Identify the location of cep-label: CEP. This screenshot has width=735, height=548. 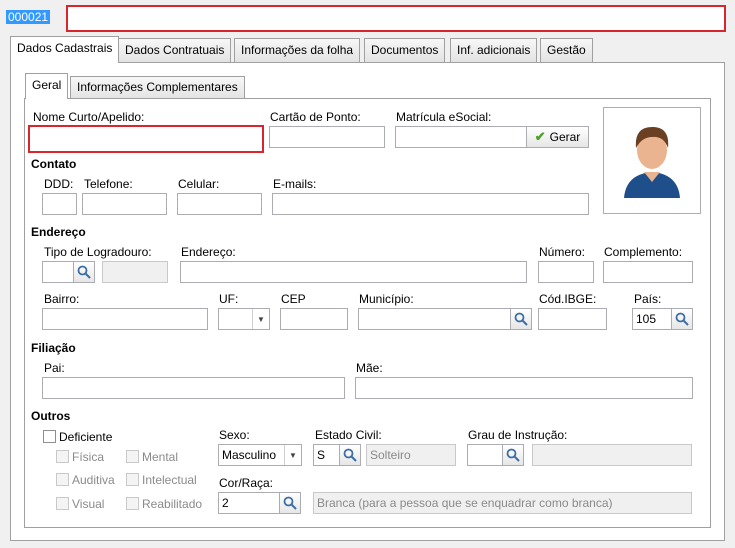
(293, 299).